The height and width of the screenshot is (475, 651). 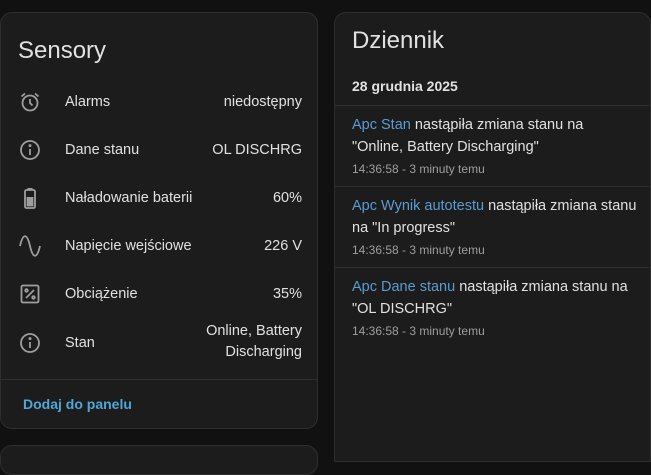 What do you see at coordinates (398, 40) in the screenshot?
I see `logbook-title: Dziennik` at bounding box center [398, 40].